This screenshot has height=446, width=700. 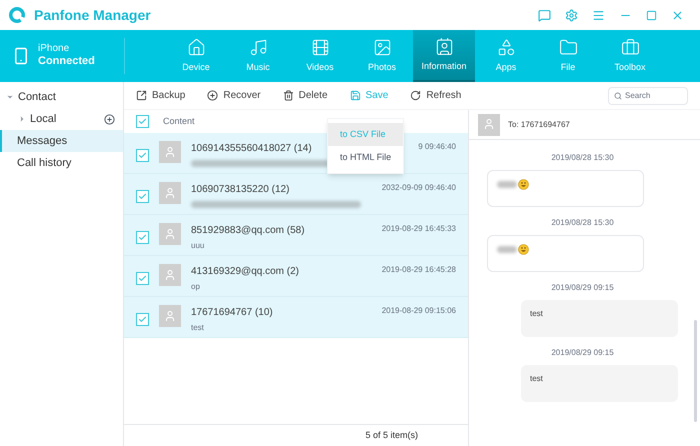 I want to click on save-icon, so click(x=355, y=95).